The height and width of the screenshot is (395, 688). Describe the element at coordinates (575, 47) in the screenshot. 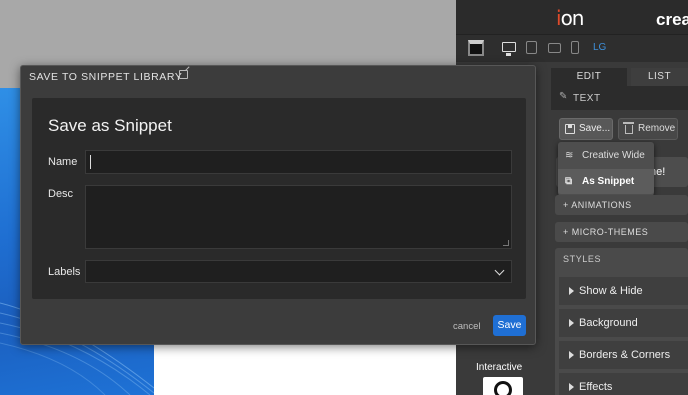

I see `phone-icon` at that location.